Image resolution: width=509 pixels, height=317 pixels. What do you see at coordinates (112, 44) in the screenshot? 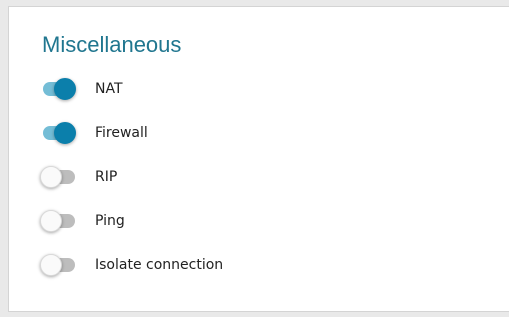
I see `section-title: Miscellaneous` at bounding box center [112, 44].